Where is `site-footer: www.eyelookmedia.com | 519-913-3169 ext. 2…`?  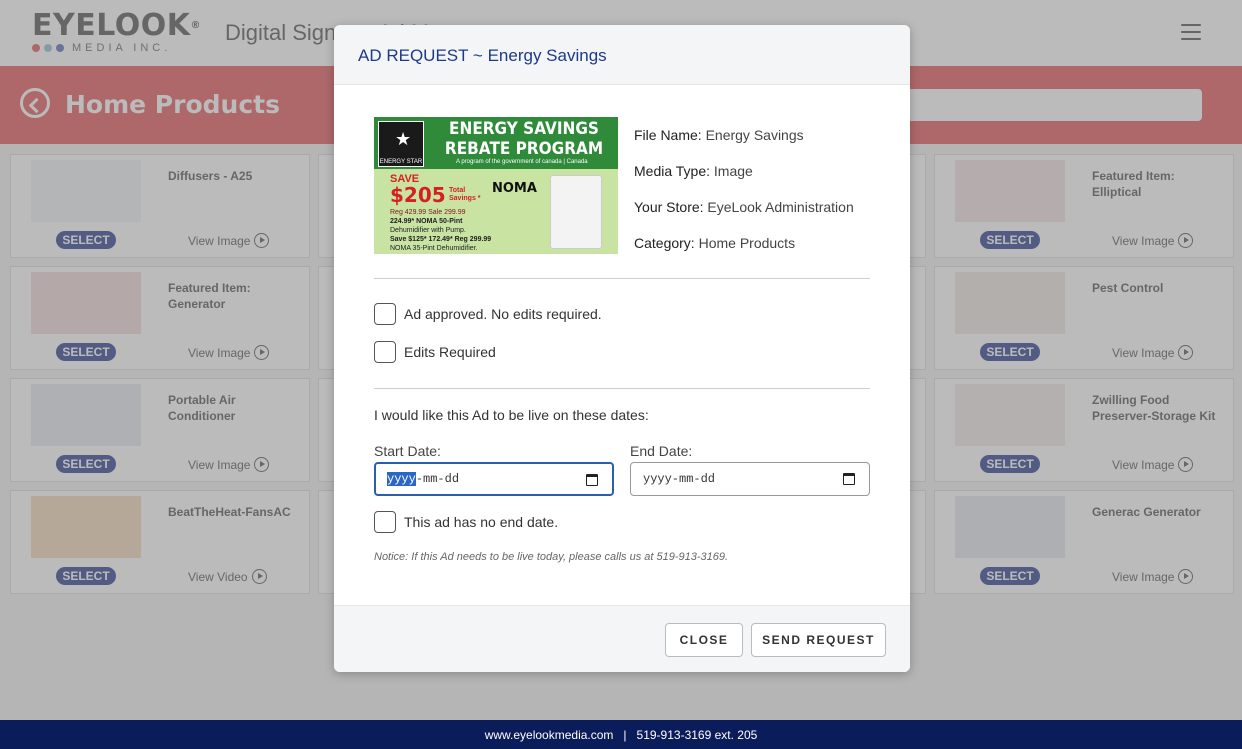
site-footer: www.eyelookmedia.com | 519-913-3169 ext. 2… is located at coordinates (621, 734).